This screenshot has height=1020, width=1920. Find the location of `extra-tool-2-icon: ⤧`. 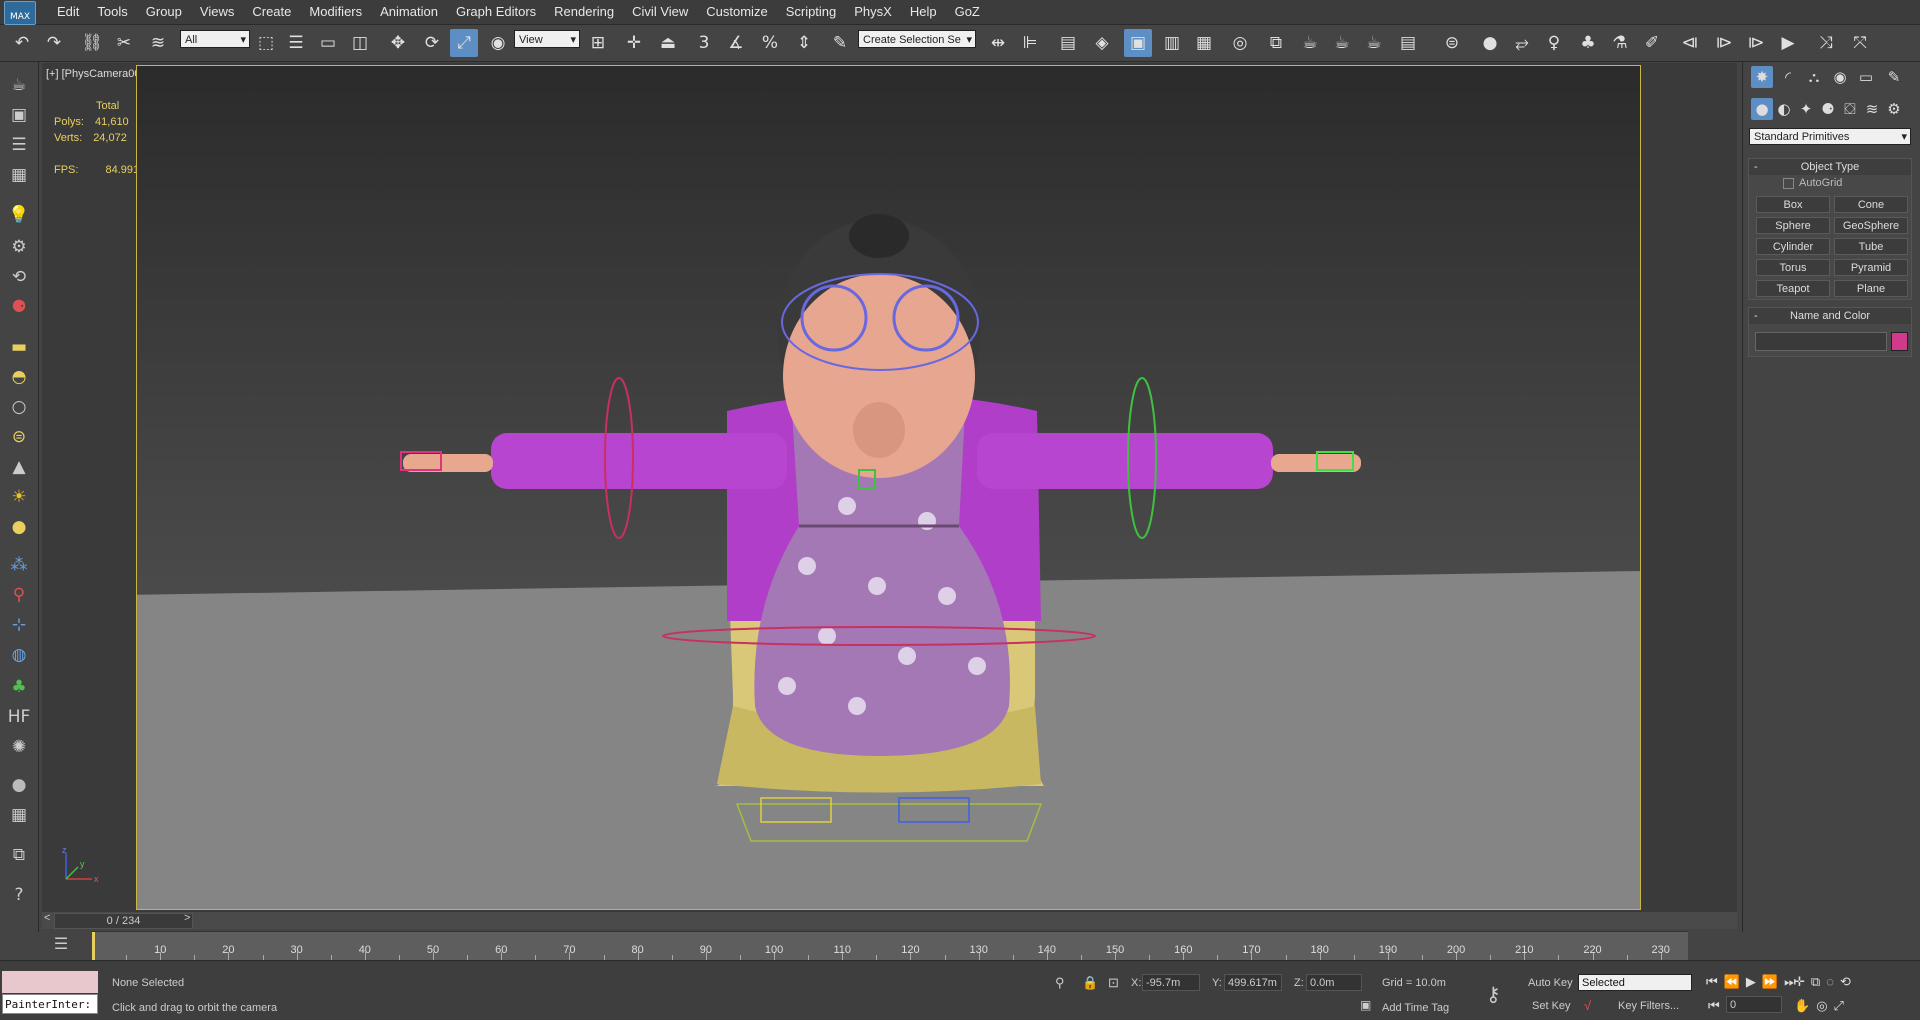

extra-tool-2-icon: ⤧ is located at coordinates (1860, 43).